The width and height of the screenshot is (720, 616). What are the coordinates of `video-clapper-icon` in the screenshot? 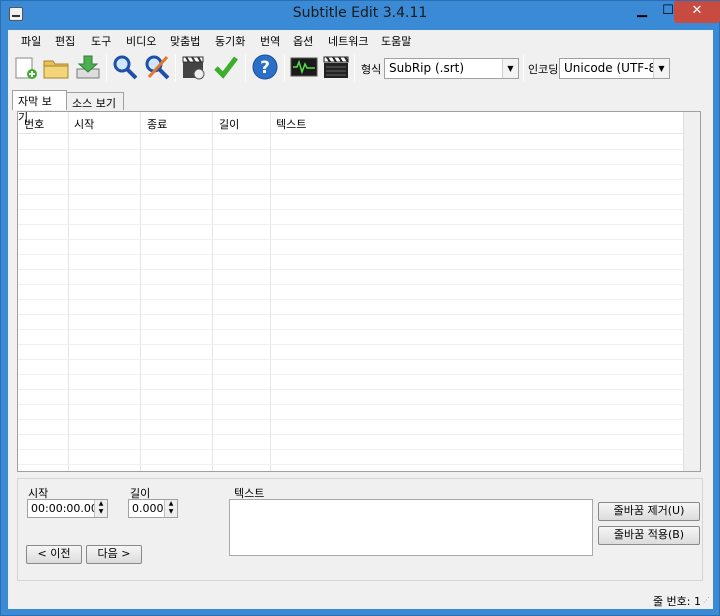 It's located at (194, 67).